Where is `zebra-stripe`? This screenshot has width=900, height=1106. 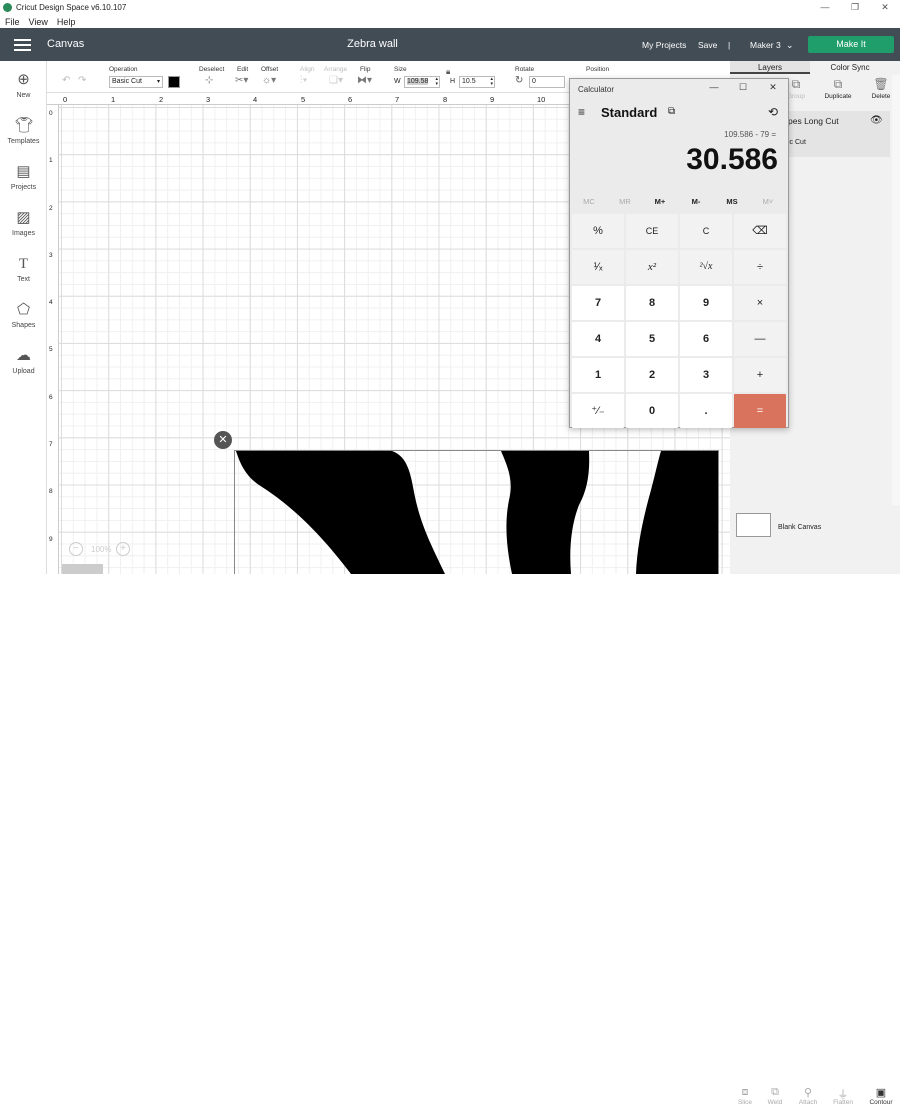 zebra-stripe is located at coordinates (545, 512).